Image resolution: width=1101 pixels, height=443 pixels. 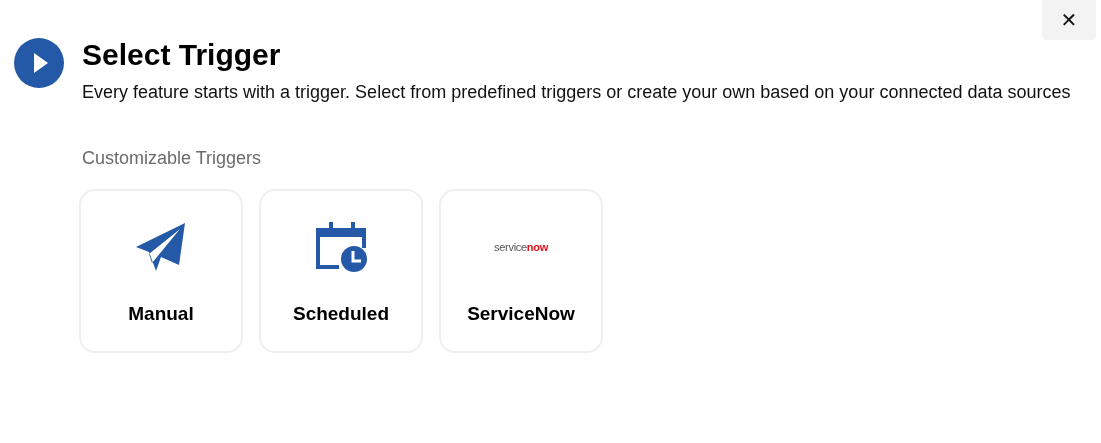 What do you see at coordinates (341, 247) in the screenshot?
I see `calendar-clock-icon` at bounding box center [341, 247].